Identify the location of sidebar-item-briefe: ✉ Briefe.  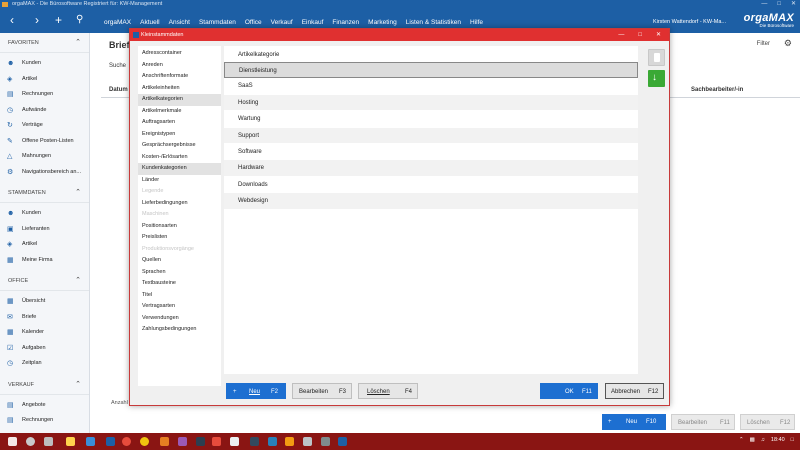
(44, 318).